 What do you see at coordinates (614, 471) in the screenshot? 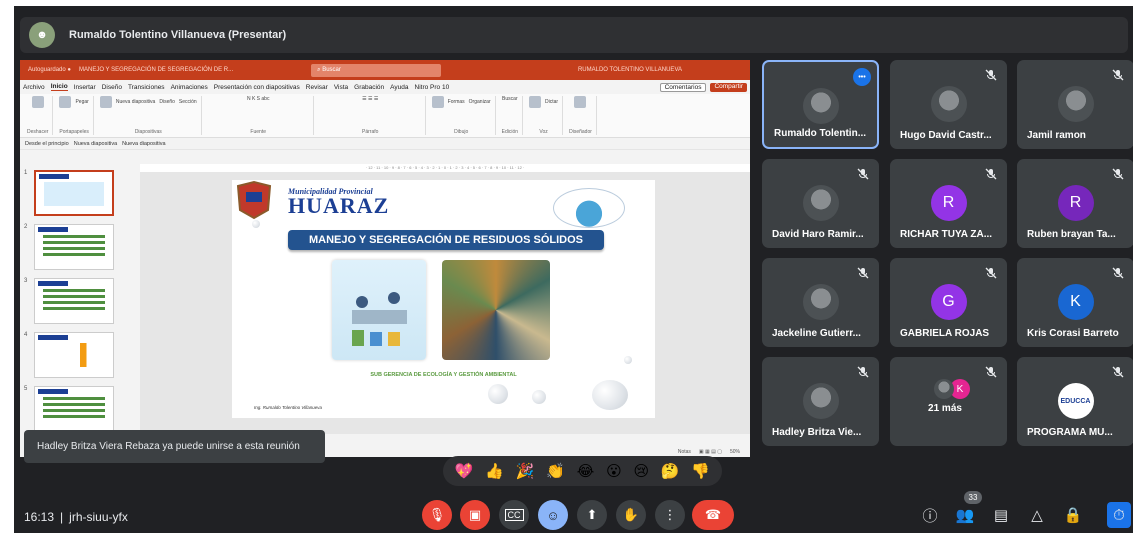
I see `reaction-surprised: 😮` at bounding box center [614, 471].